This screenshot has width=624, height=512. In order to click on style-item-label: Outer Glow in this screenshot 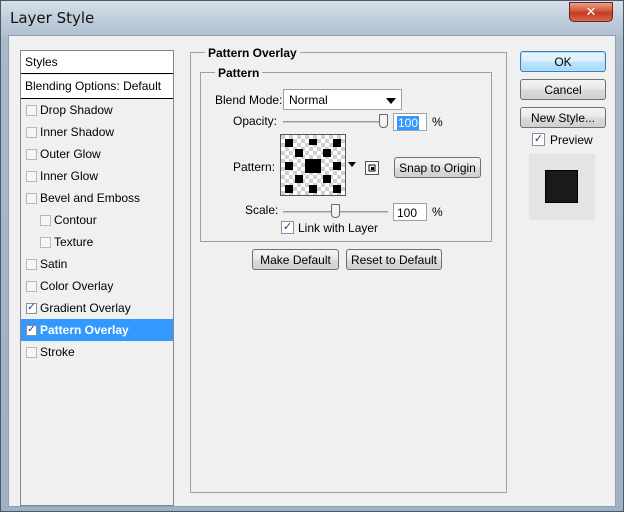, I will do `click(70, 154)`.